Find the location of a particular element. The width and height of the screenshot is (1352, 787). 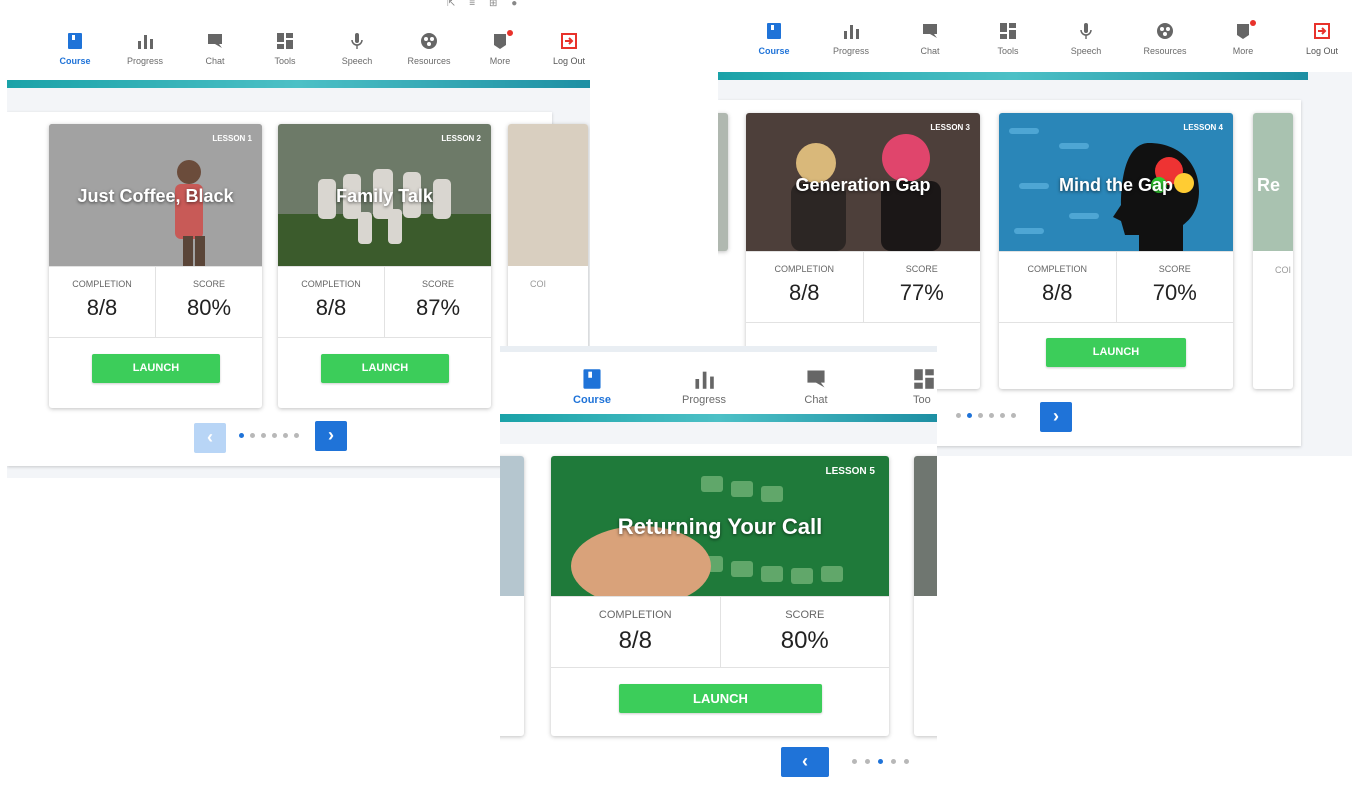

lesson-number: LESSON 3 is located at coordinates (950, 127).